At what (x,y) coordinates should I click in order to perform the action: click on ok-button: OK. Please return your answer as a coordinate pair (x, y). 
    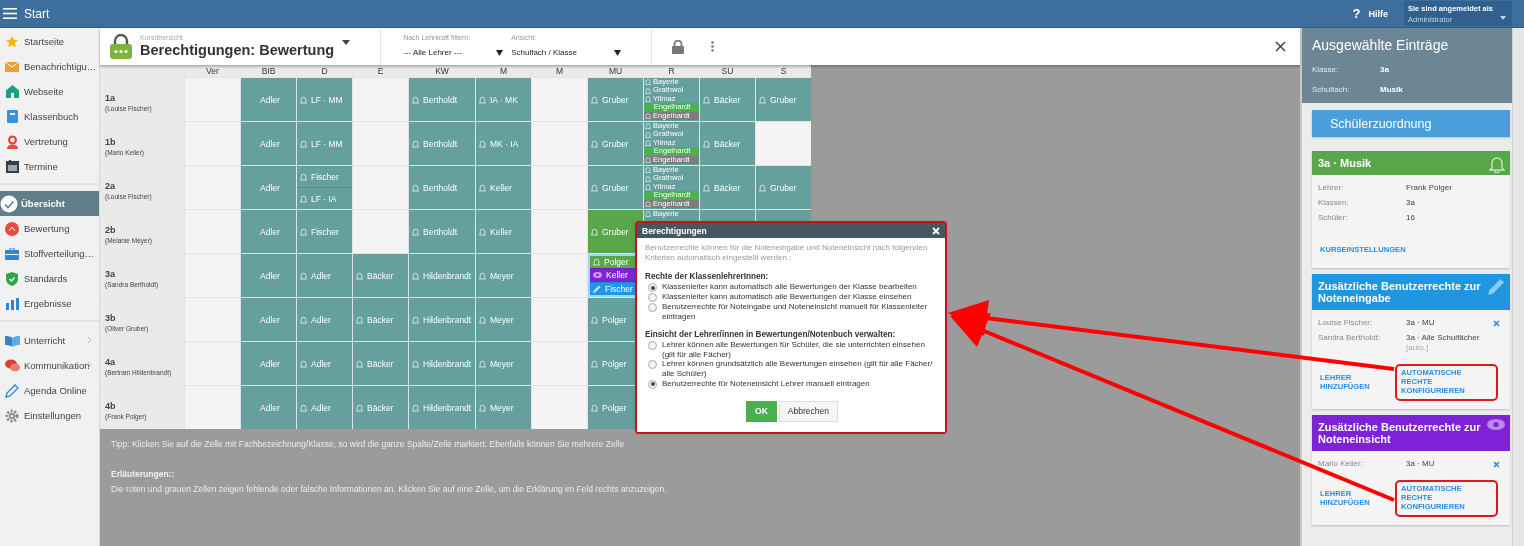
    Looking at the image, I should click on (761, 411).